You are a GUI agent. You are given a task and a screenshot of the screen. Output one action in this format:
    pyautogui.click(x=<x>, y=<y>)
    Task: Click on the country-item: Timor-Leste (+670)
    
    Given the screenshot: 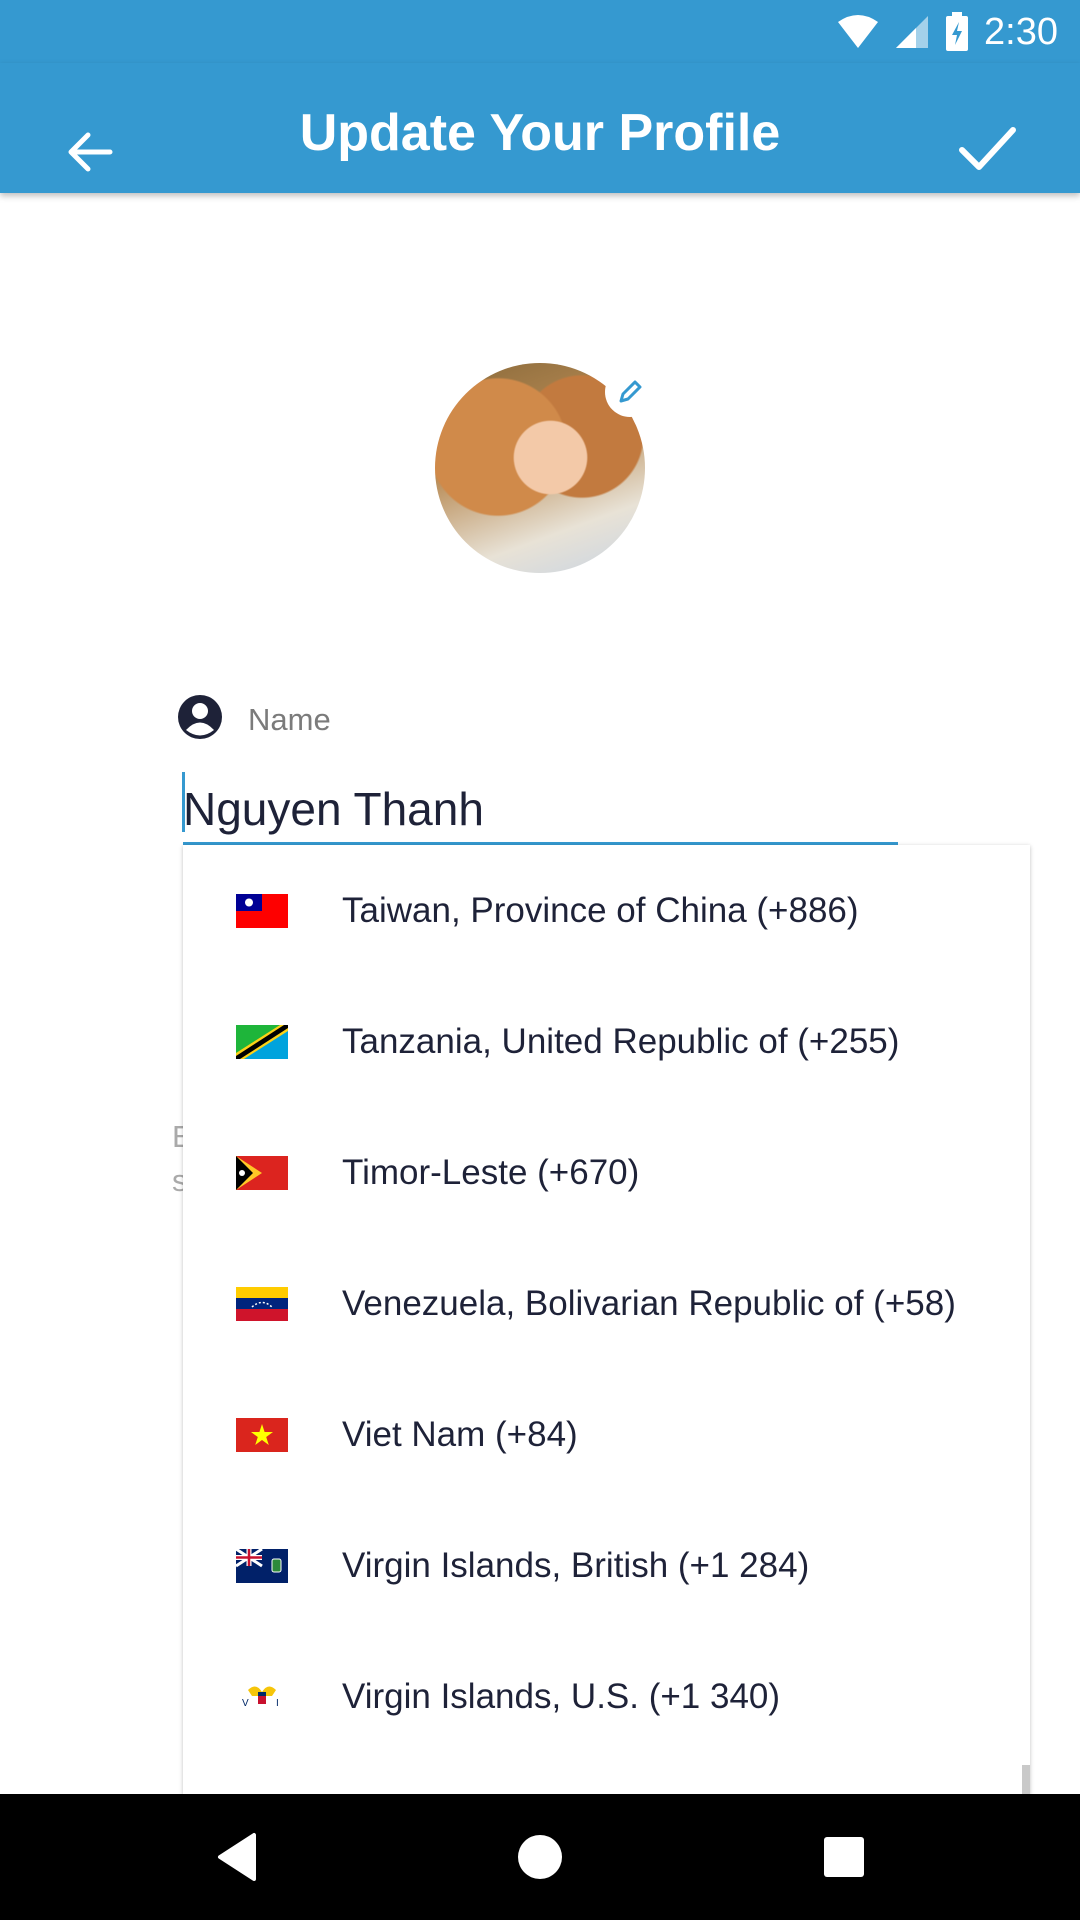 What is the action you would take?
    pyautogui.click(x=606, y=1172)
    